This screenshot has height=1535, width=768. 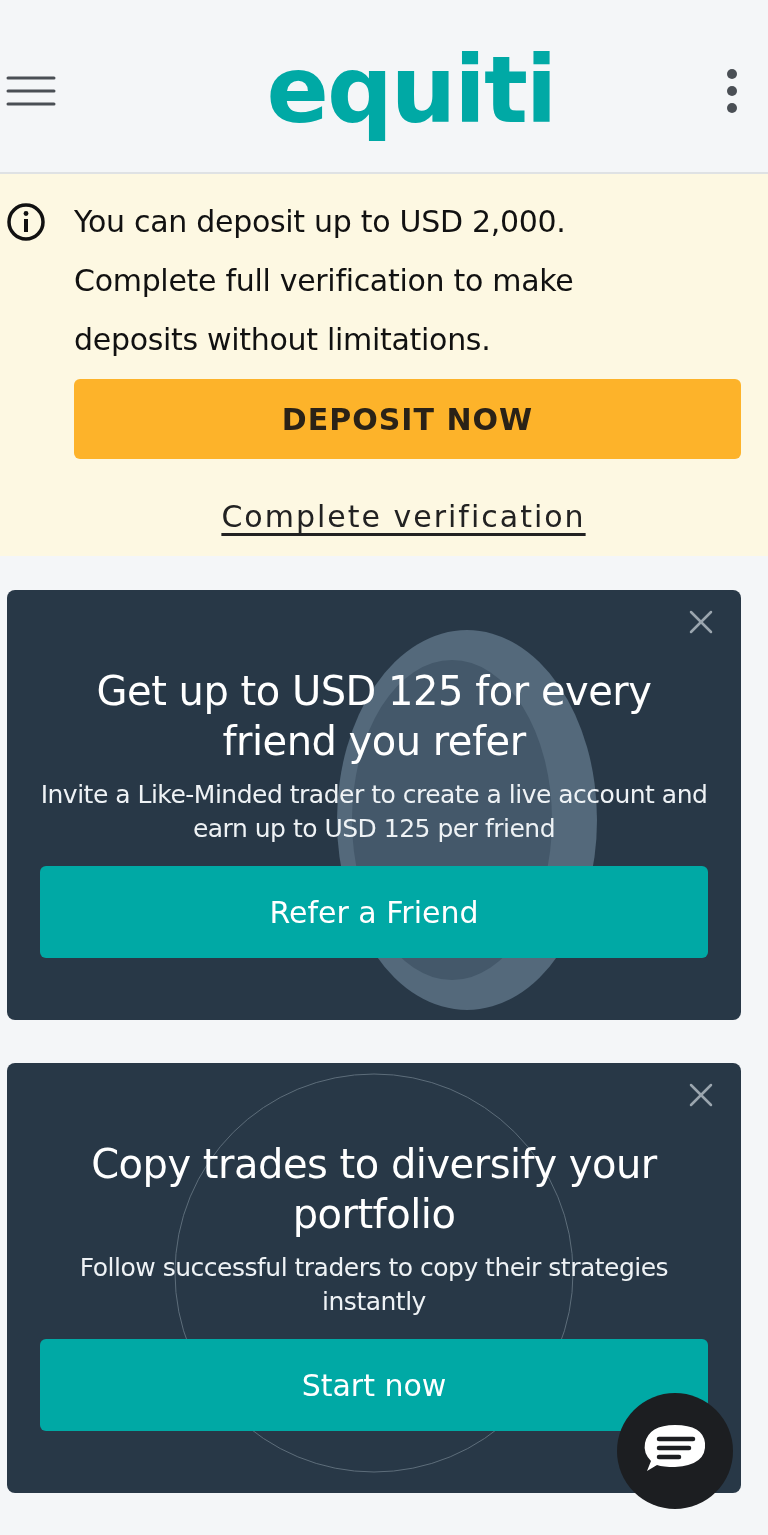 I want to click on chat-icon, so click(x=675, y=1451).